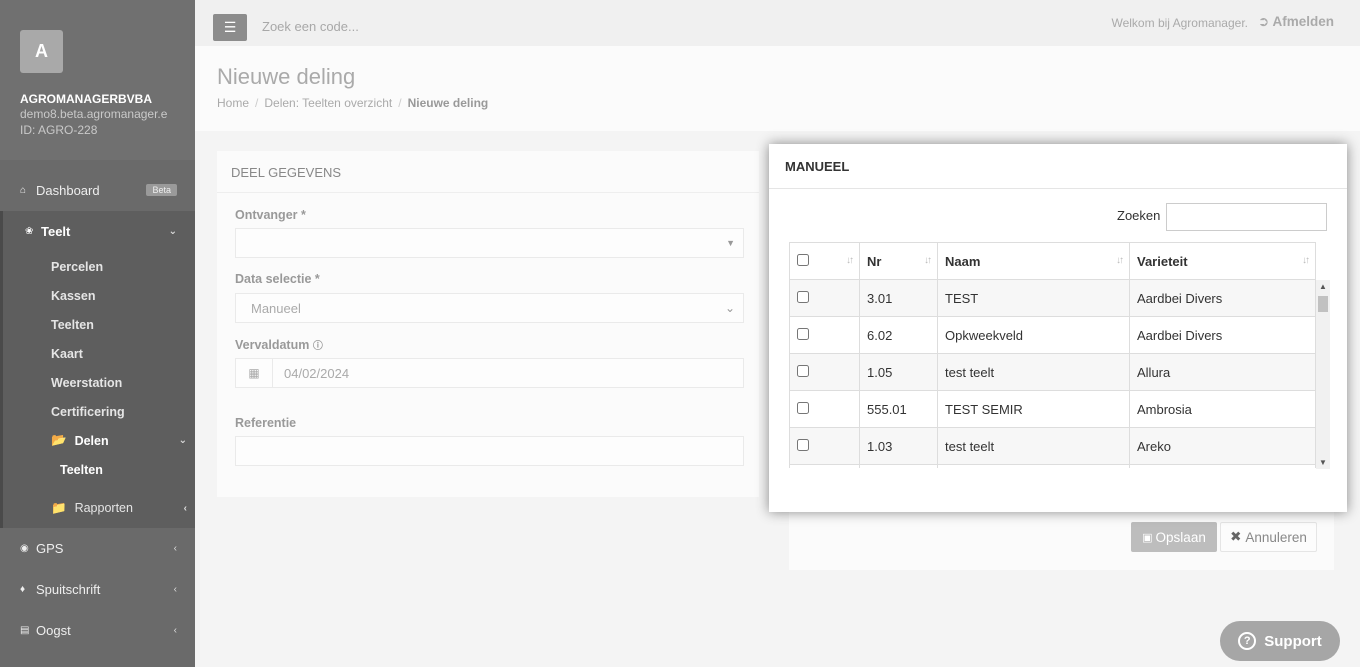  Describe the element at coordinates (898, 466) in the screenshot. I see `cell-nr` at that location.